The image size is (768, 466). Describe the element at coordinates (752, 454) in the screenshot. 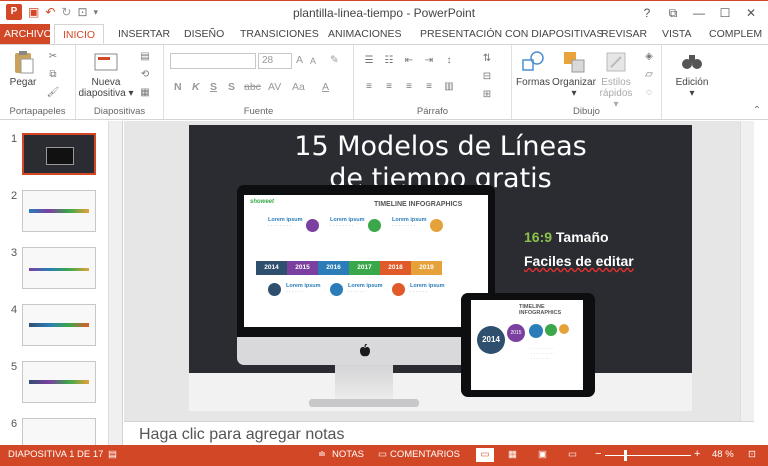

I see `fit-to-window-icon: ⊡` at that location.